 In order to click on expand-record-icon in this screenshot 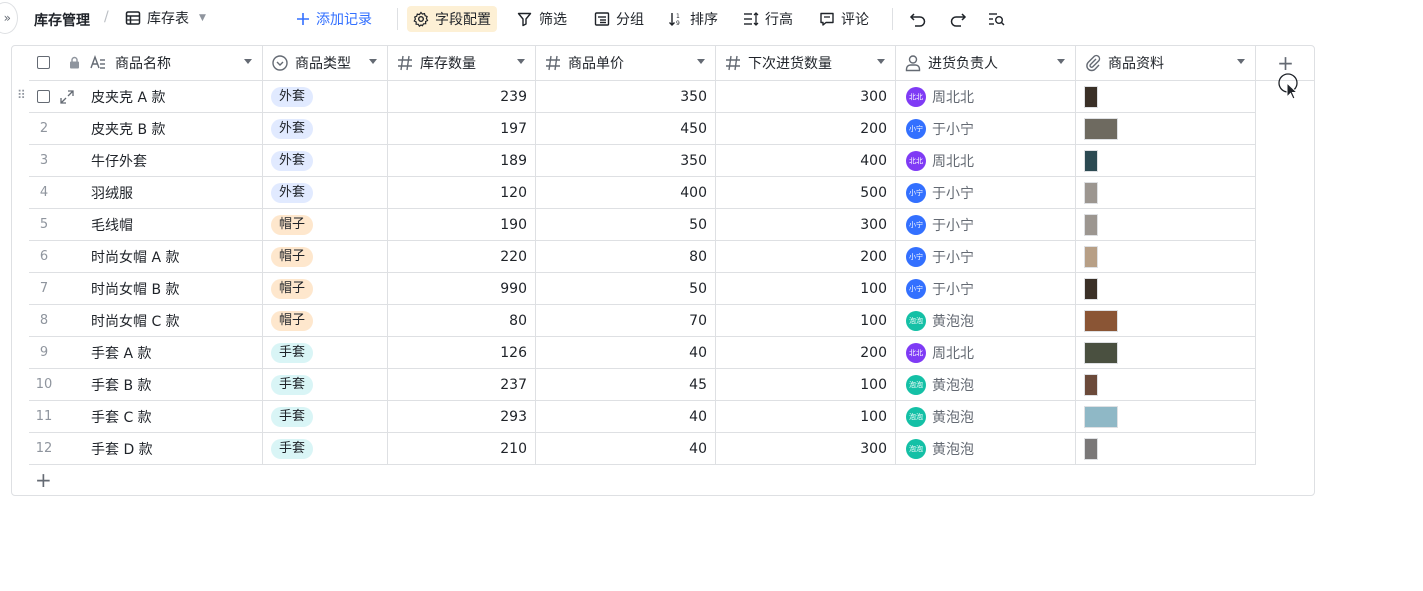, I will do `click(67, 97)`.